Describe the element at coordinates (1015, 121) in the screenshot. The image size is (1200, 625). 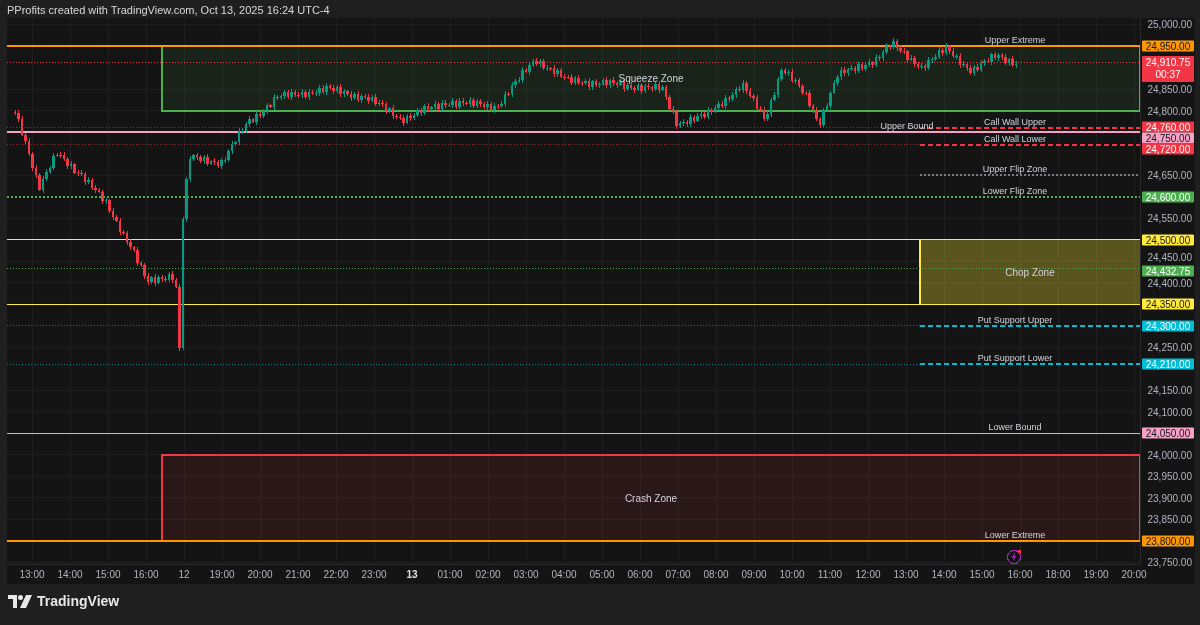
I see `level-label: Call Wall Upper` at that location.